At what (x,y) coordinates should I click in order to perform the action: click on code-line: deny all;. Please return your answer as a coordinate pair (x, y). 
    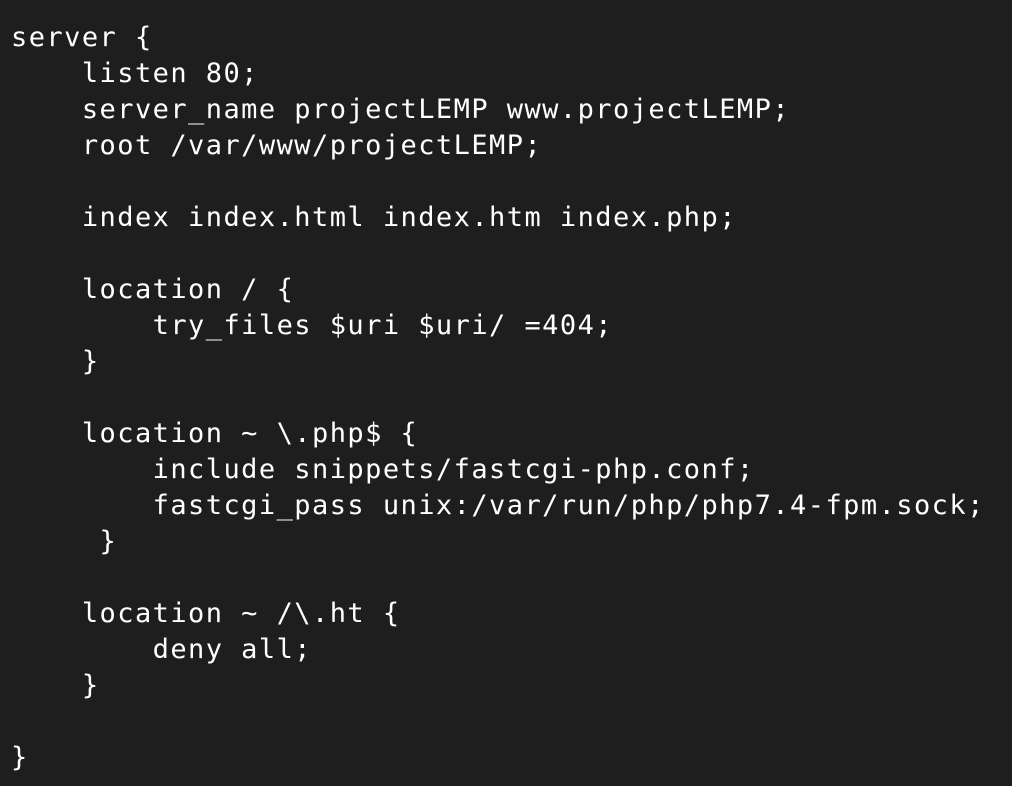
    Looking at the image, I should click on (161, 649).